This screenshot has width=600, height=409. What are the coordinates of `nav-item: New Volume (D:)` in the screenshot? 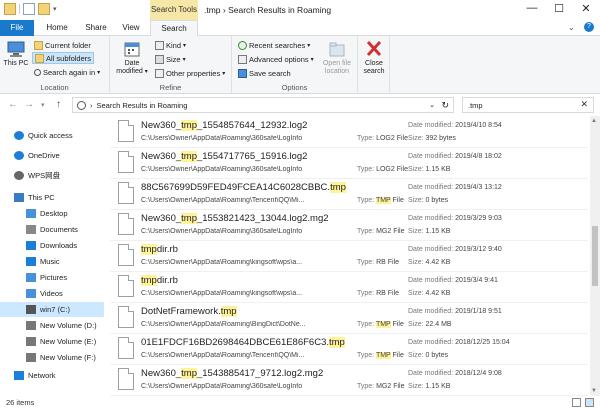 It's located at (52, 325).